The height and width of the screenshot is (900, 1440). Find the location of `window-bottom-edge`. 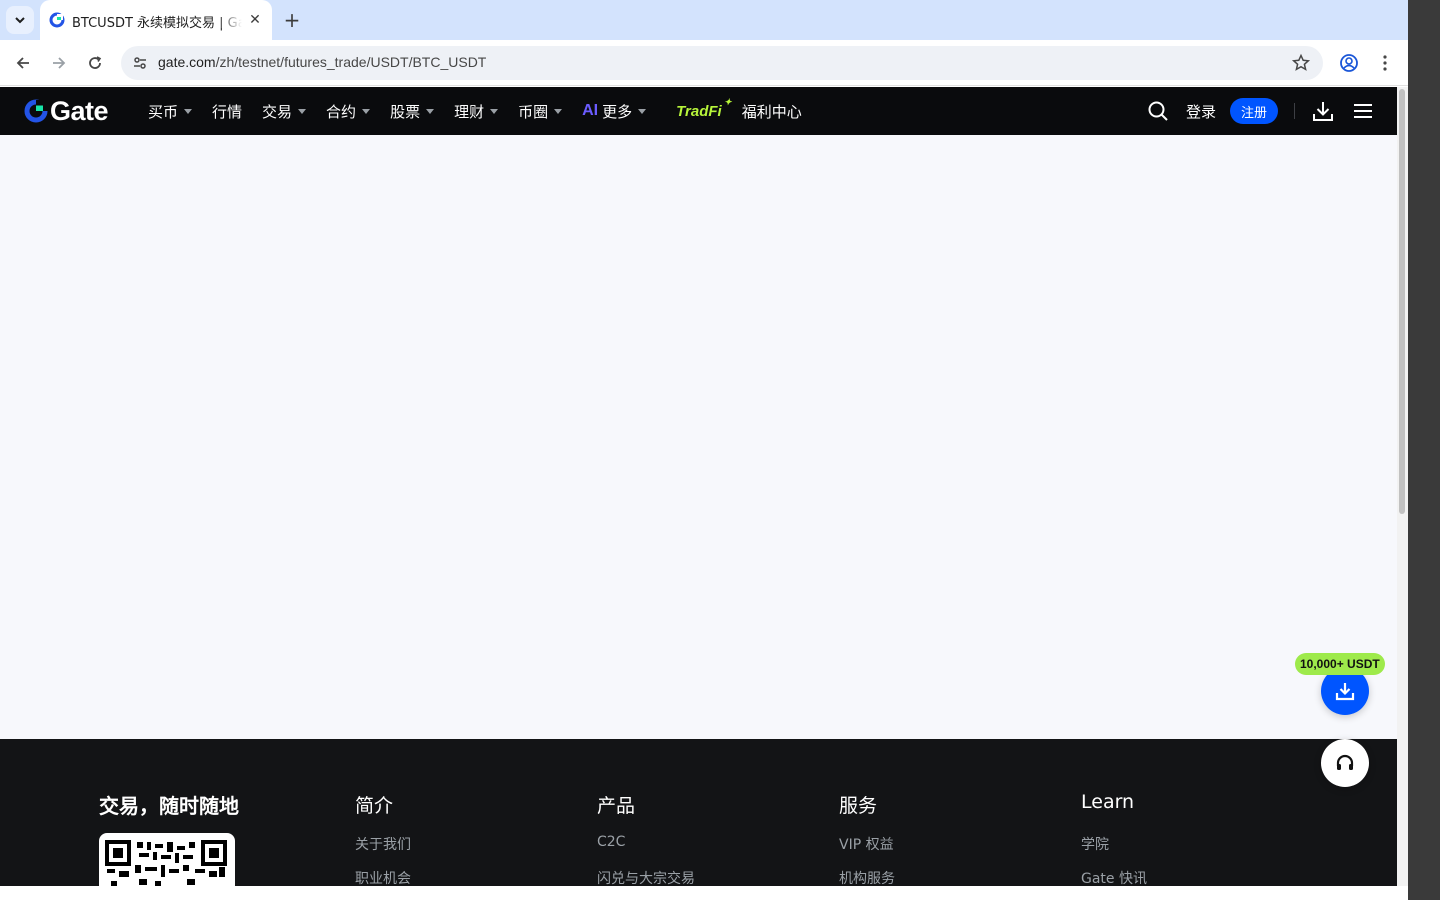

window-bottom-edge is located at coordinates (704, 893).